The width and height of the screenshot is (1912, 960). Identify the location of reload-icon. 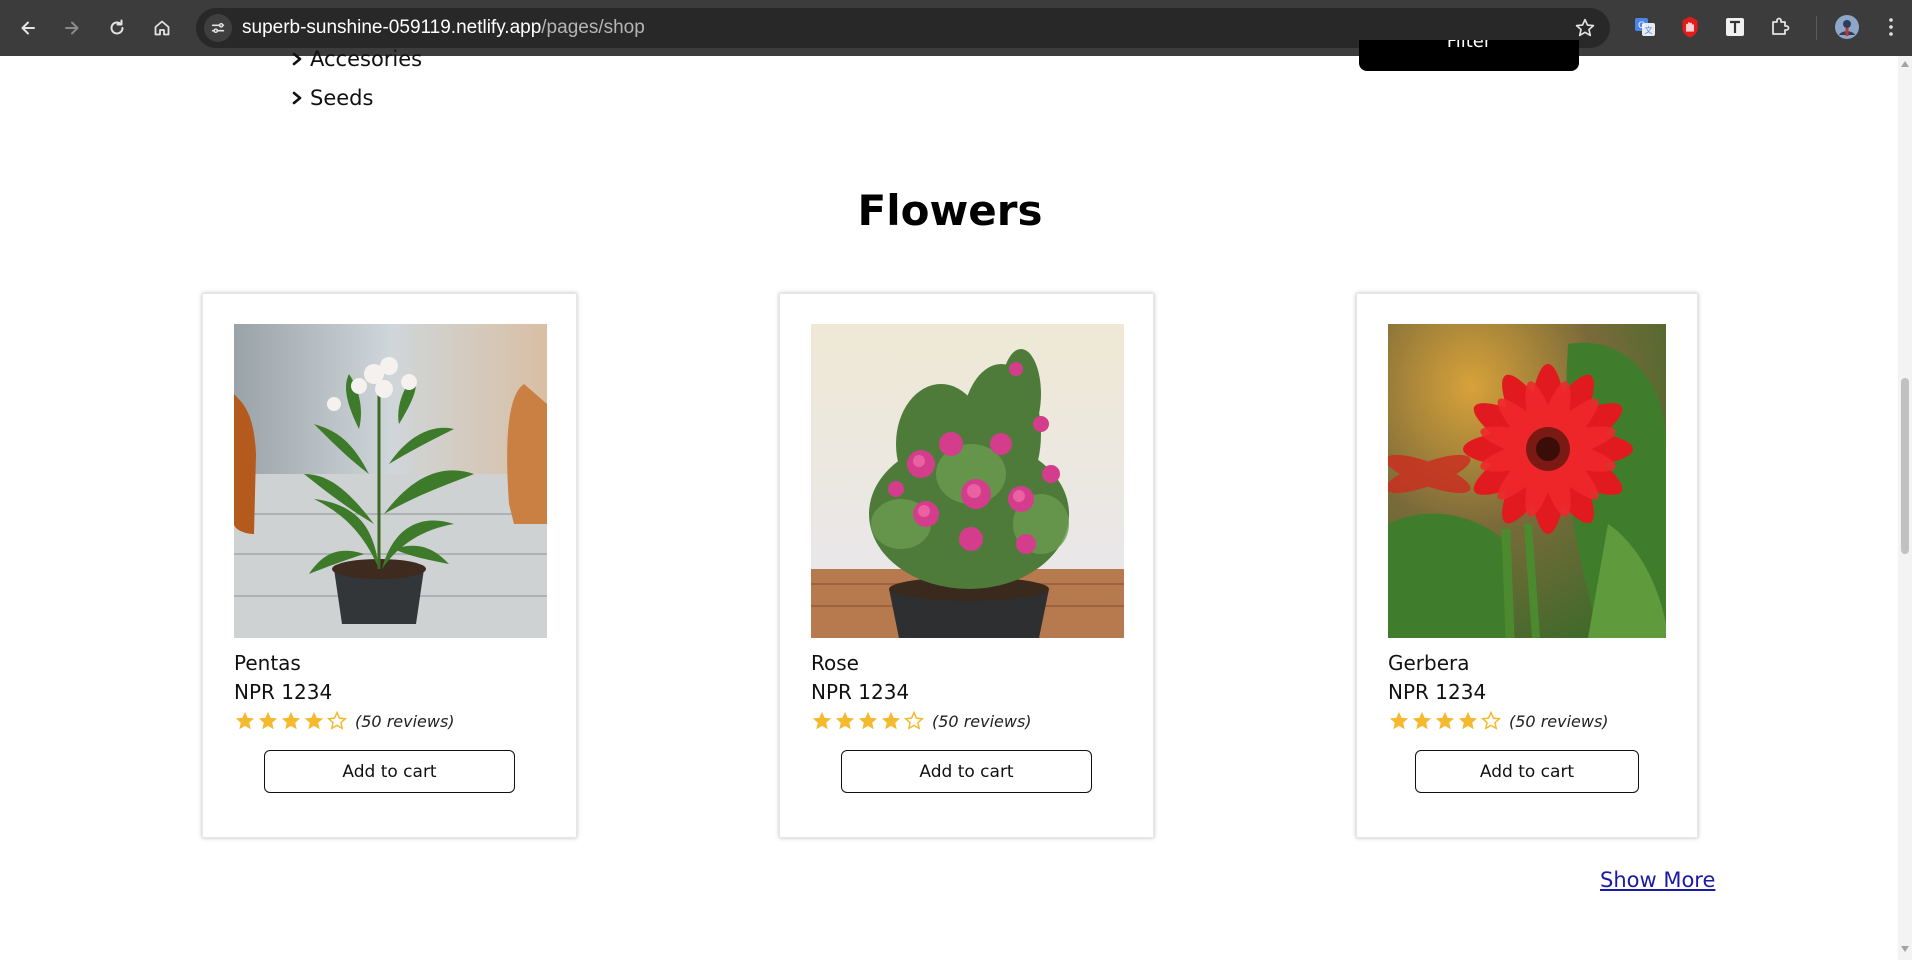
(117, 27).